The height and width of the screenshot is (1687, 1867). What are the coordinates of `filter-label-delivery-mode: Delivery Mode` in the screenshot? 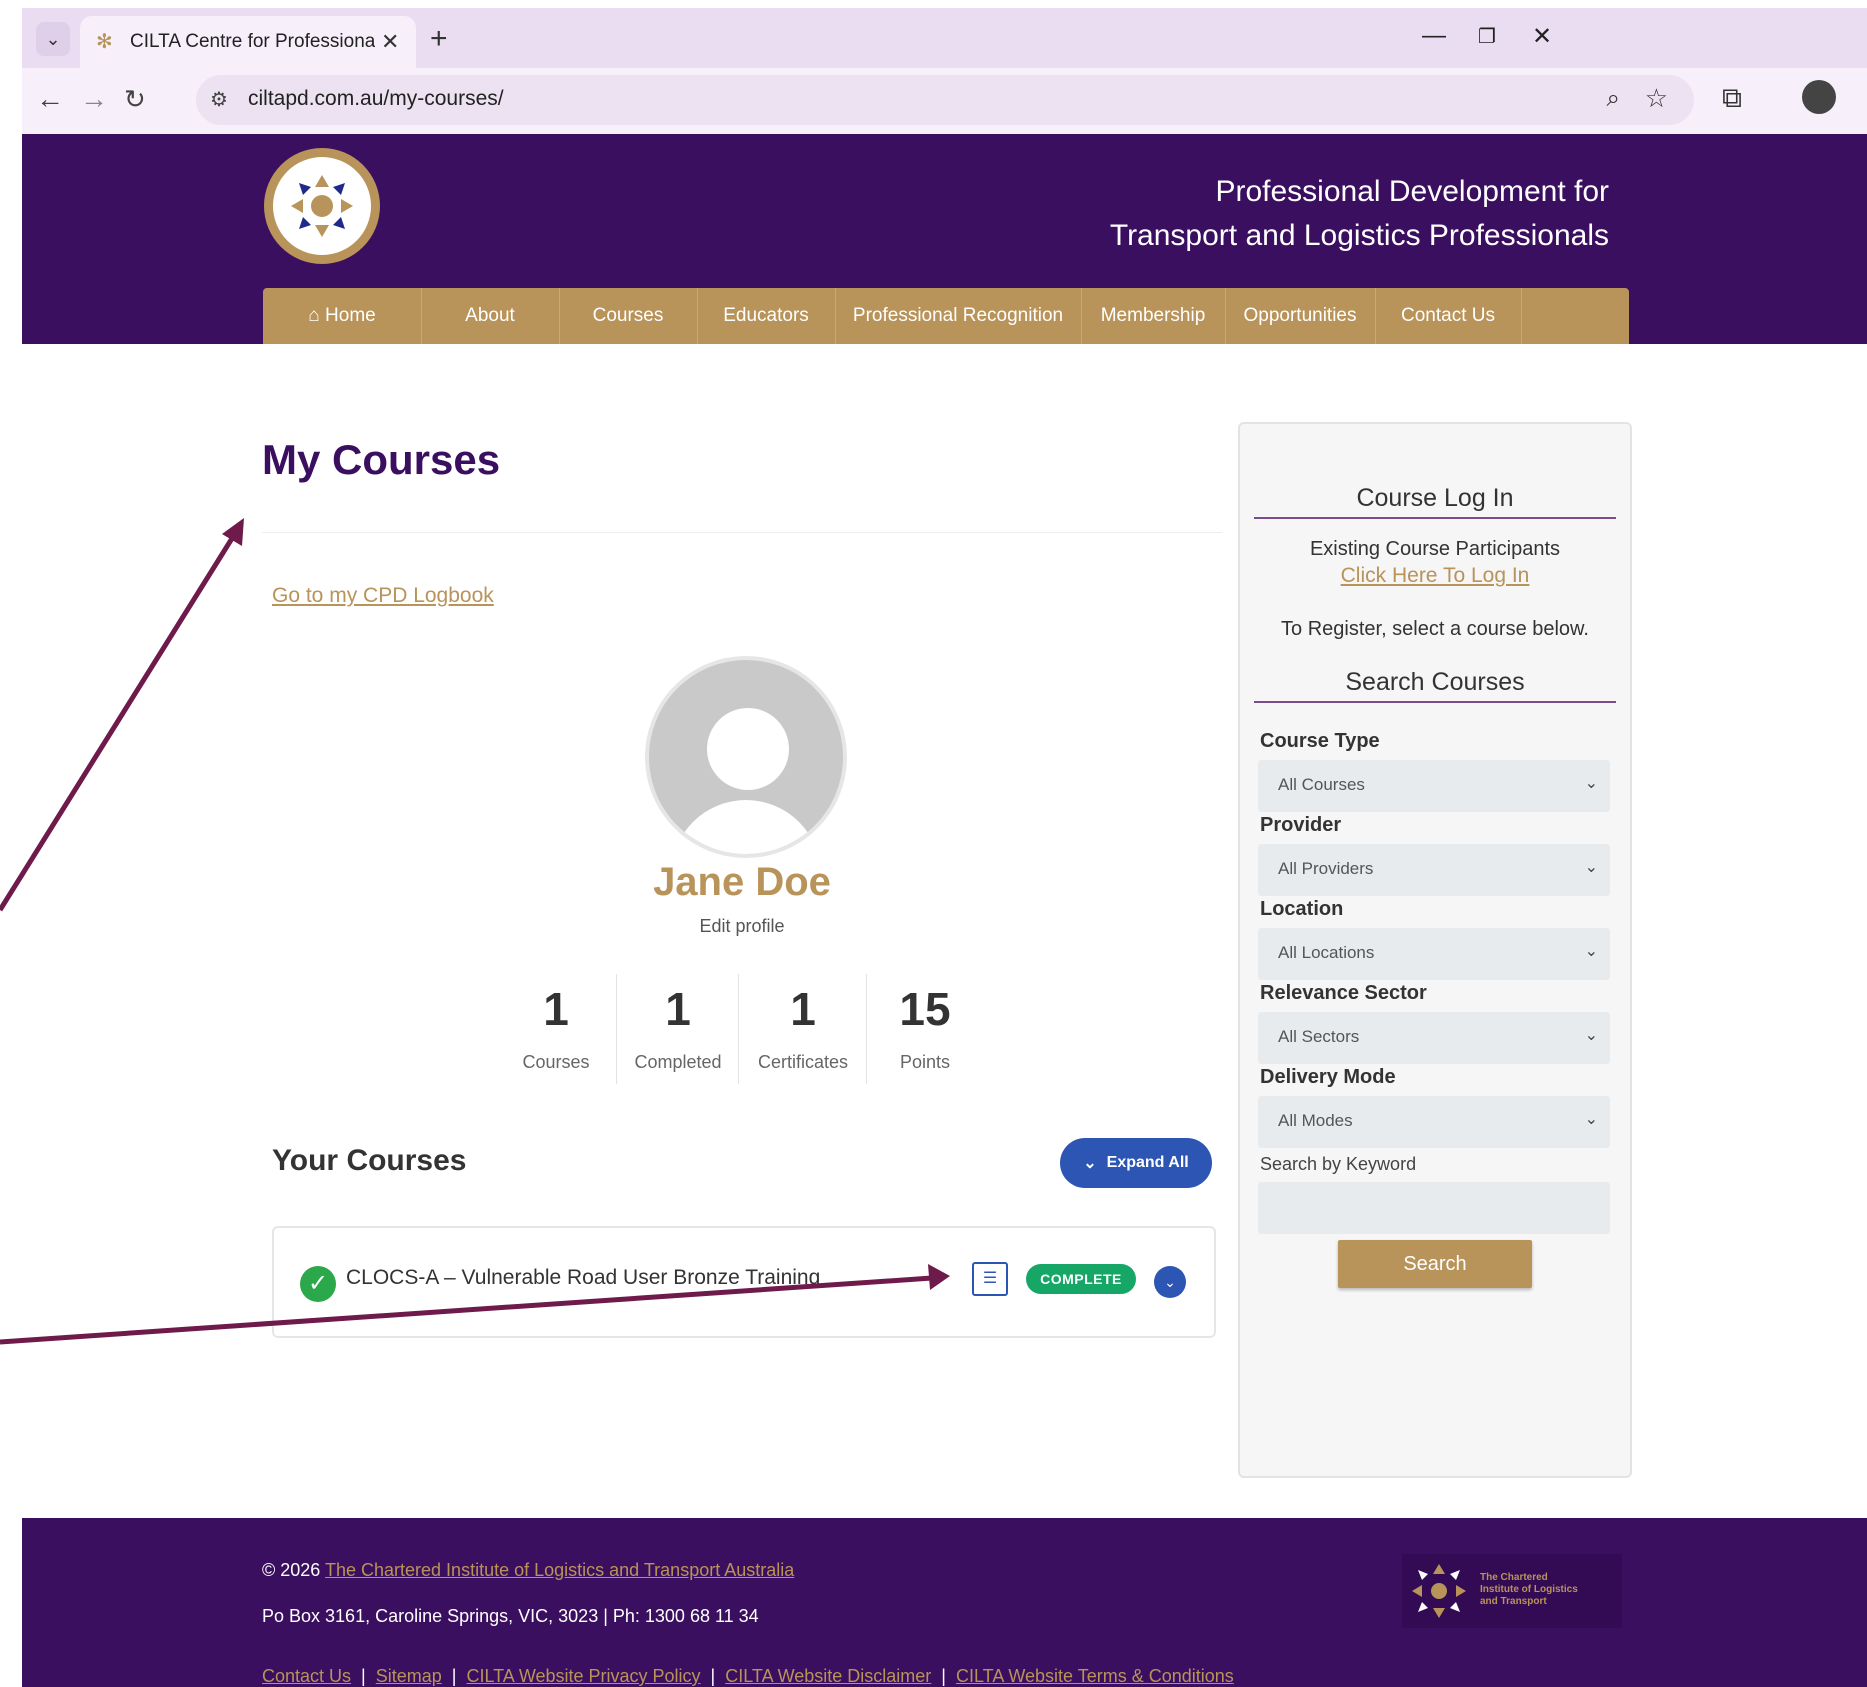 It's located at (1328, 1077).